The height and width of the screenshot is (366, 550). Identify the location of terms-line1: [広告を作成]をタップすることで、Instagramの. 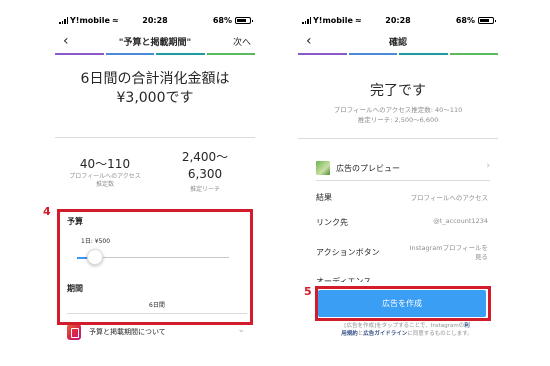
(404, 326).